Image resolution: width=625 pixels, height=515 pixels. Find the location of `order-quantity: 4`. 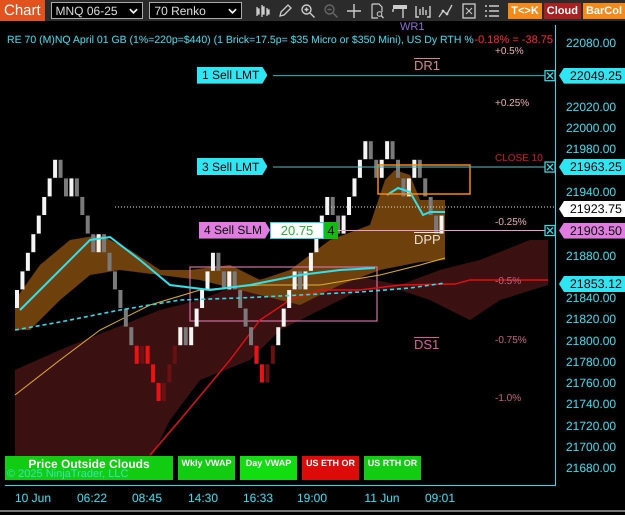

order-quantity: 4 is located at coordinates (331, 230).